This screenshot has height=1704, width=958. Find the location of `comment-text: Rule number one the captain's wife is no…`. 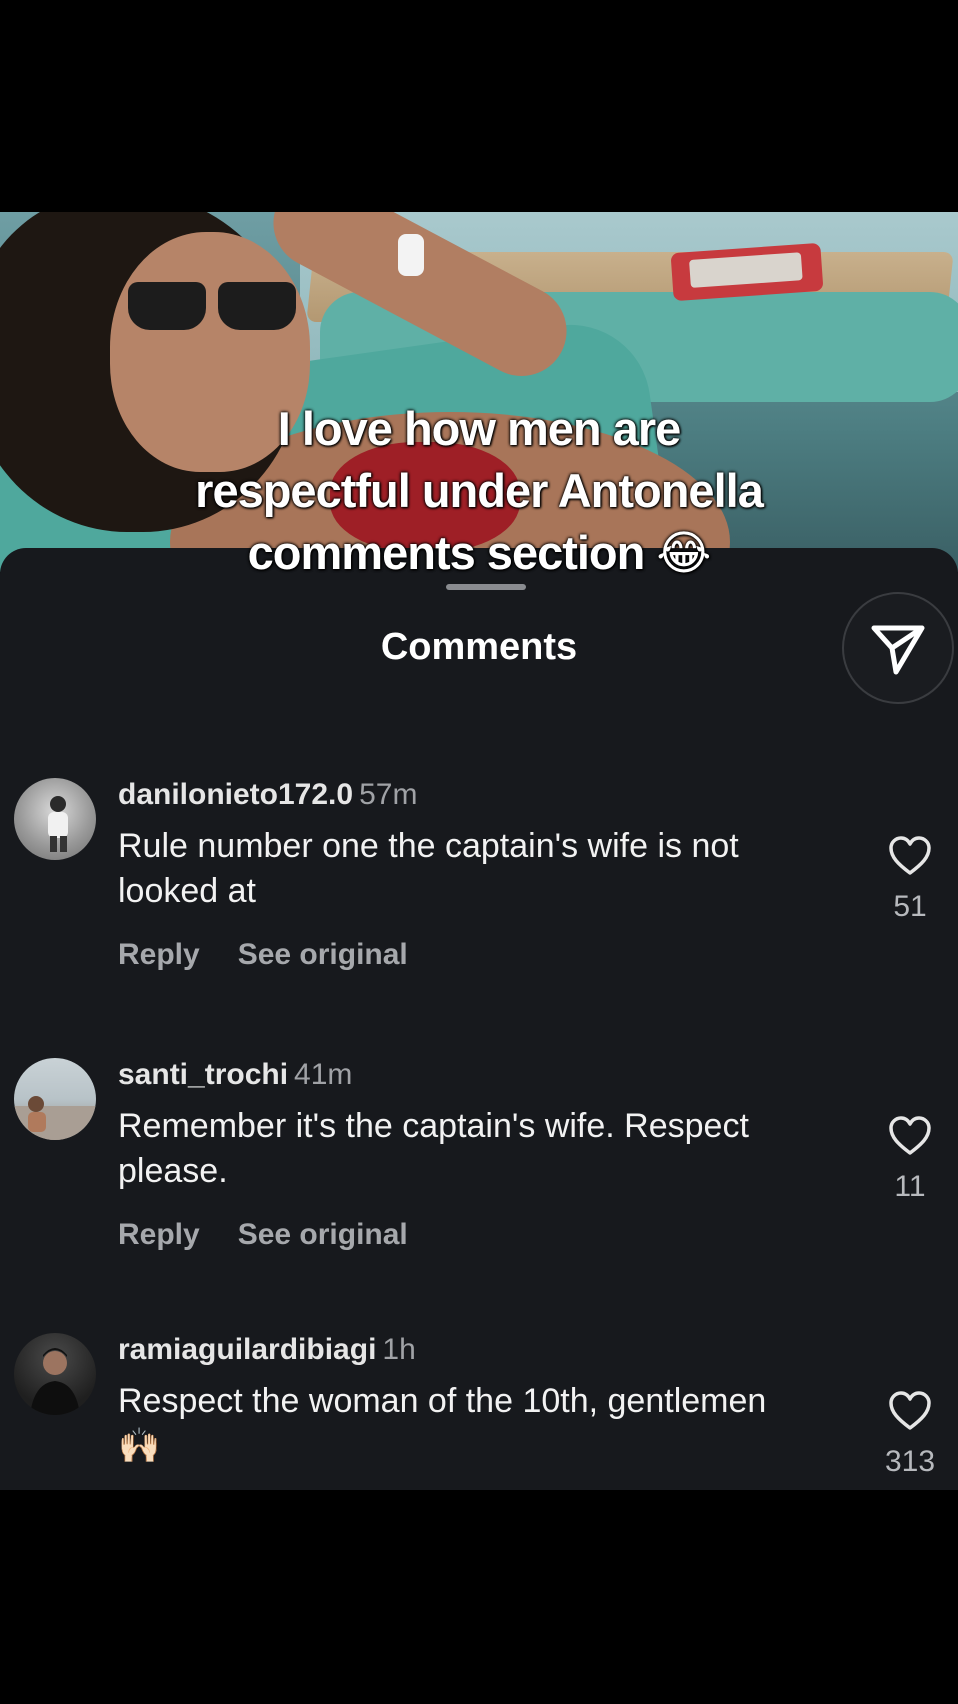

comment-text: Rule number one the captain's wife is no… is located at coordinates (428, 868).